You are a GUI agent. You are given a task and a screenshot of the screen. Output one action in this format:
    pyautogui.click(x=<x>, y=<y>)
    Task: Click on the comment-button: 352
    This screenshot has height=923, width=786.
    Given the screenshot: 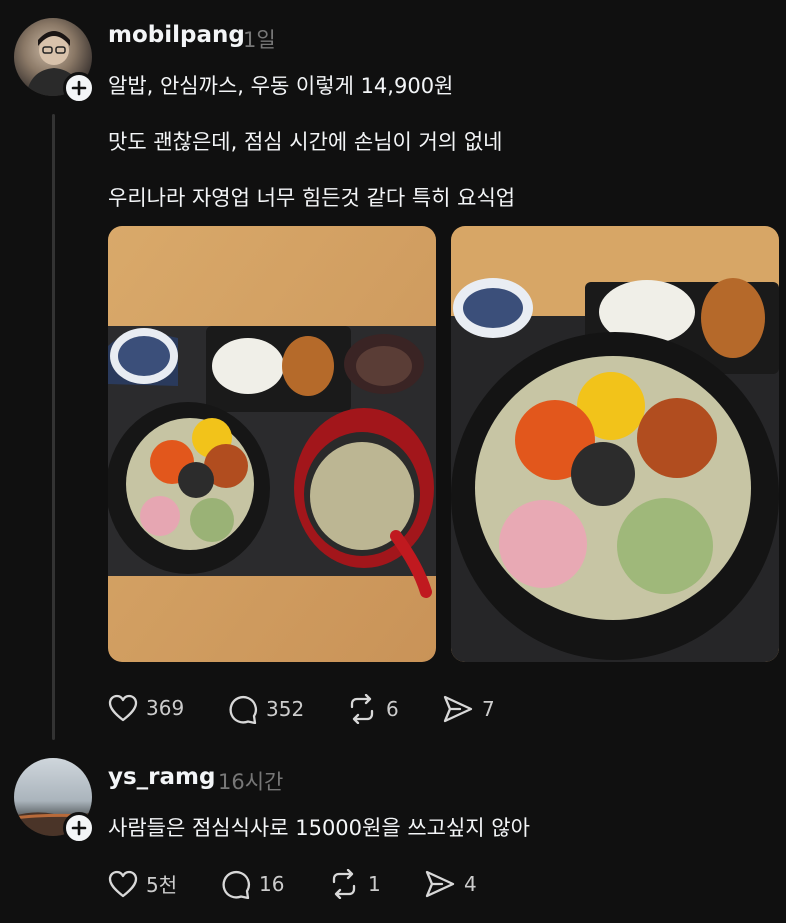 What is the action you would take?
    pyautogui.click(x=266, y=709)
    